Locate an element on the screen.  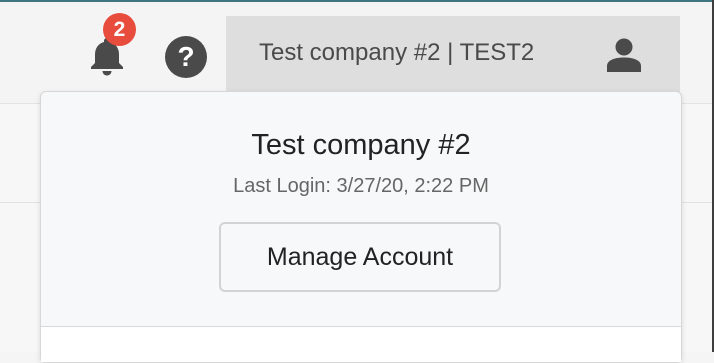
help-button: ? is located at coordinates (186, 57).